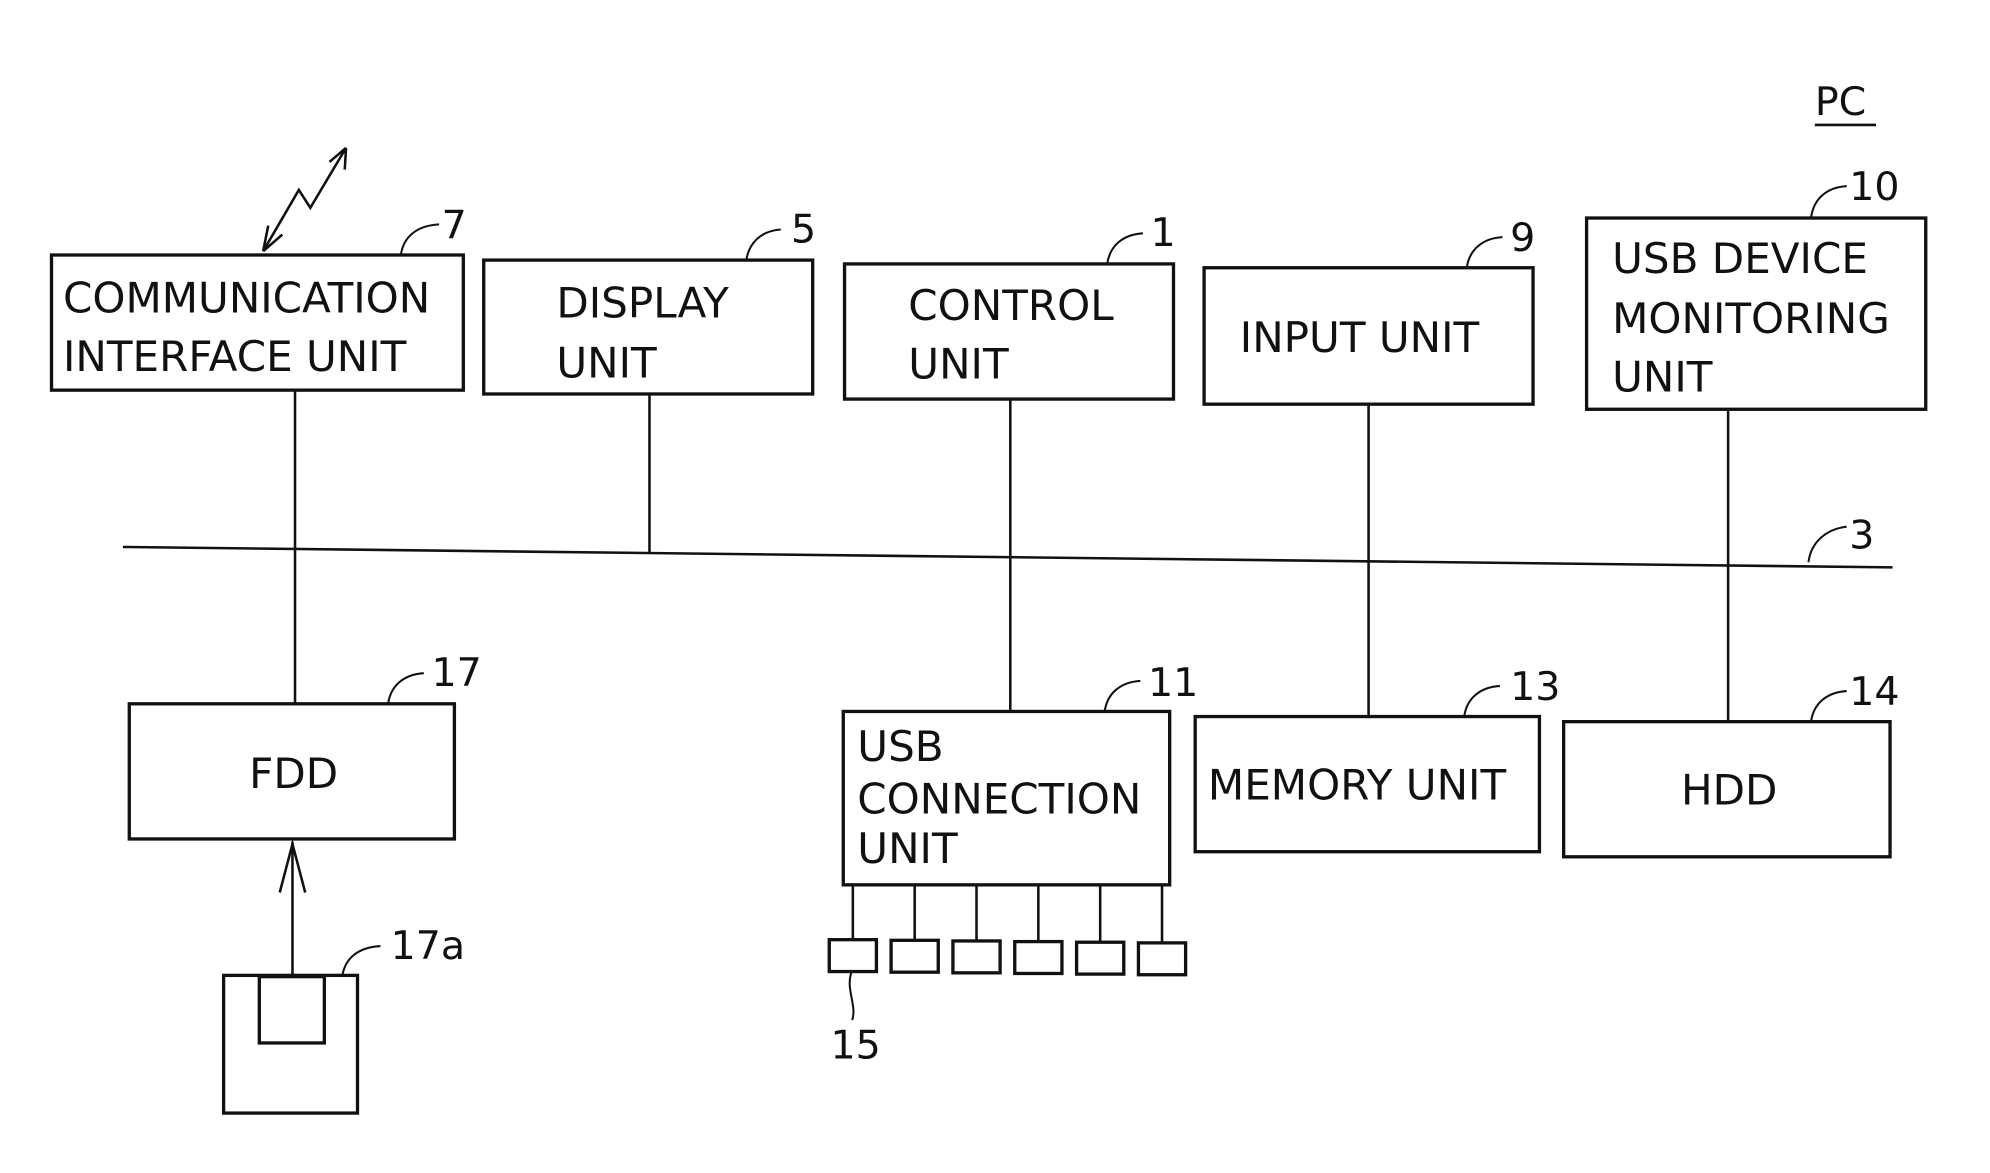 The height and width of the screenshot is (1173, 1990). What do you see at coordinates (1360, 337) in the screenshot?
I see `block-label-line: INPUT UNIT` at bounding box center [1360, 337].